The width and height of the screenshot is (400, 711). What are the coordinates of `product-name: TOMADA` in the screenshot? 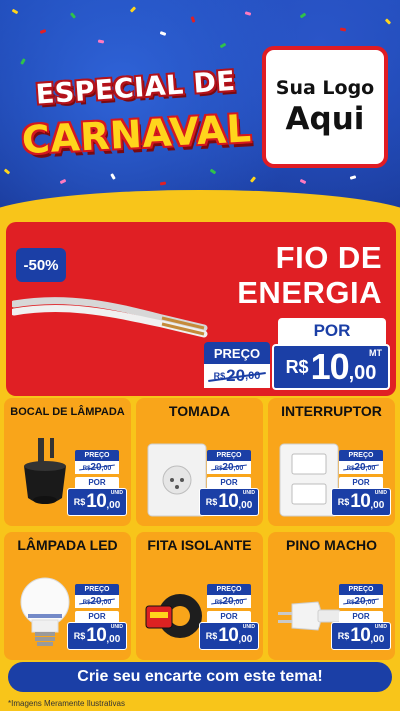 It's located at (199, 411).